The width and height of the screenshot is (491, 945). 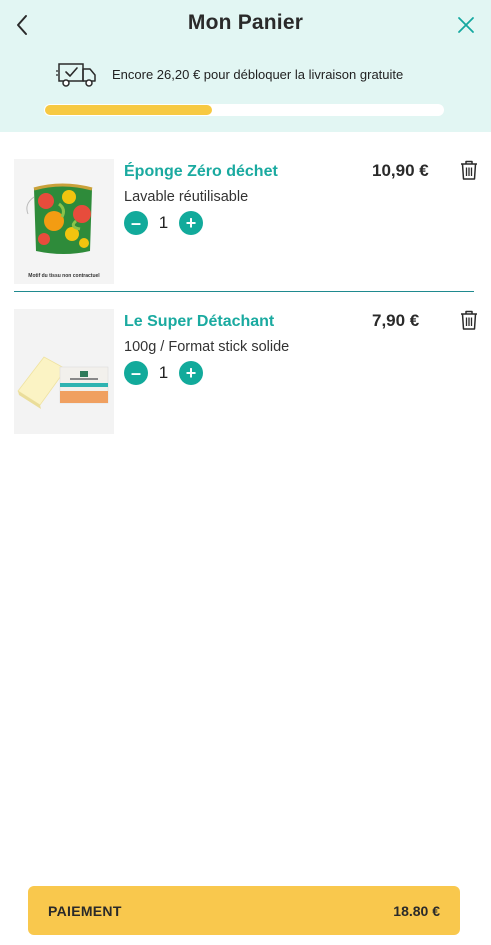 What do you see at coordinates (244, 291) in the screenshot?
I see `item-divider` at bounding box center [244, 291].